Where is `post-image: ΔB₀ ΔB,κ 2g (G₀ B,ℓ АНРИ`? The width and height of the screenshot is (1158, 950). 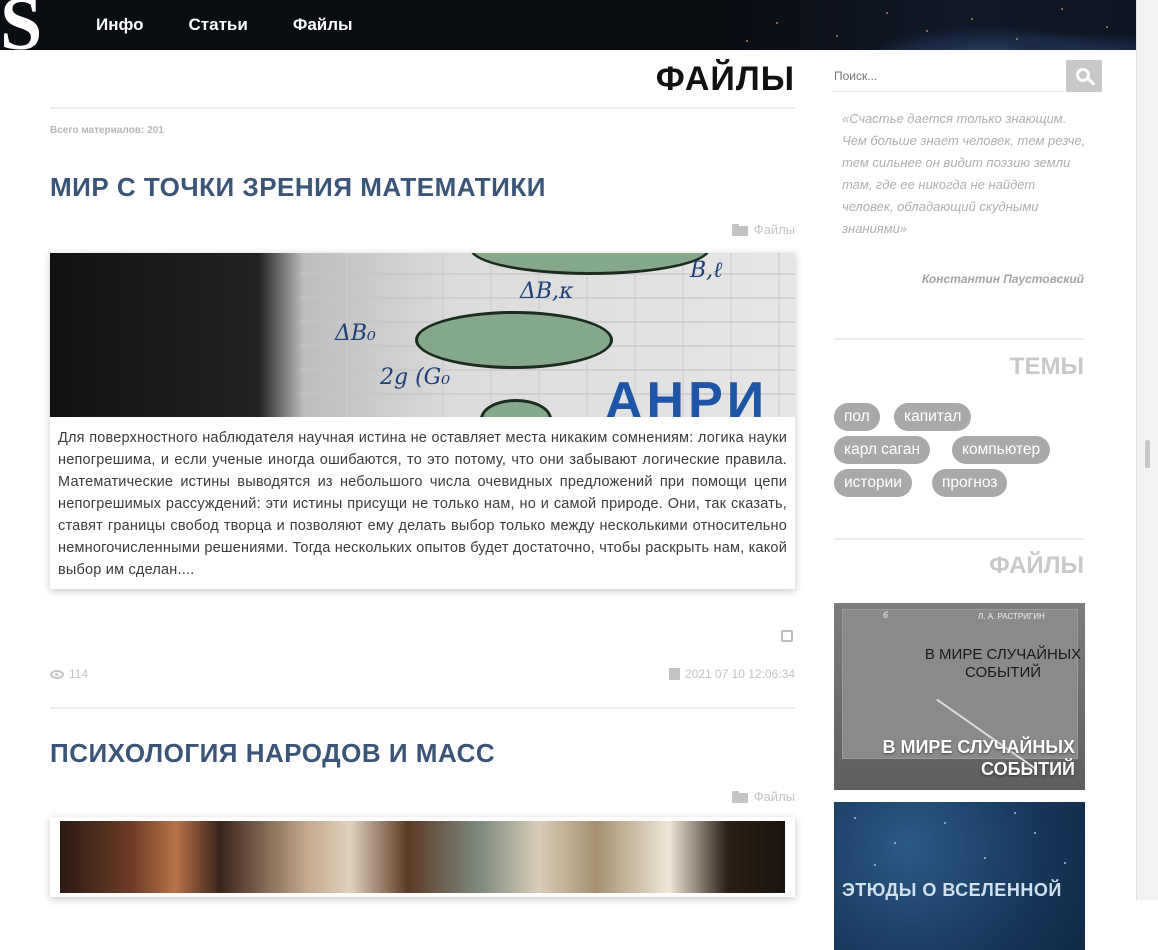
post-image: ΔB₀ ΔB,κ 2g (G₀ B,ℓ АНРИ is located at coordinates (422, 335).